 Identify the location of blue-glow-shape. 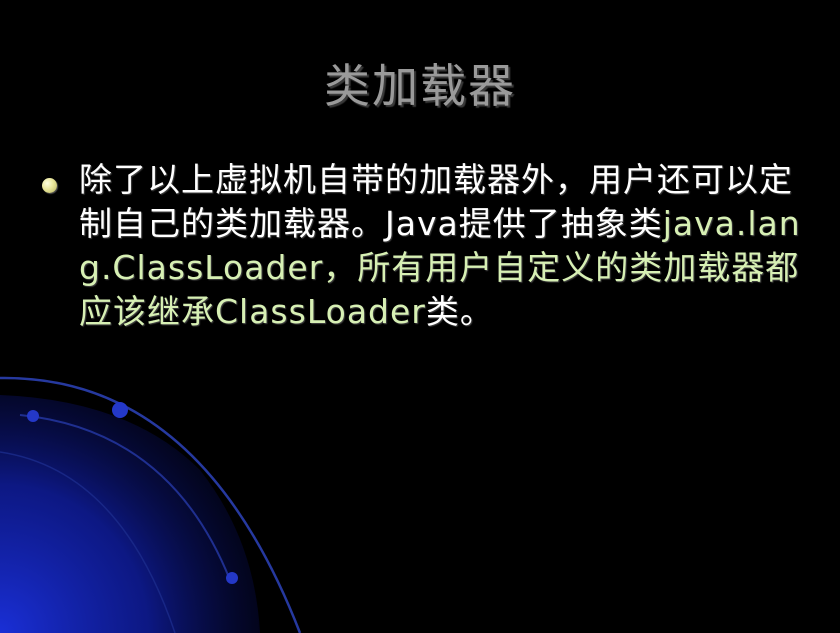
(130, 514).